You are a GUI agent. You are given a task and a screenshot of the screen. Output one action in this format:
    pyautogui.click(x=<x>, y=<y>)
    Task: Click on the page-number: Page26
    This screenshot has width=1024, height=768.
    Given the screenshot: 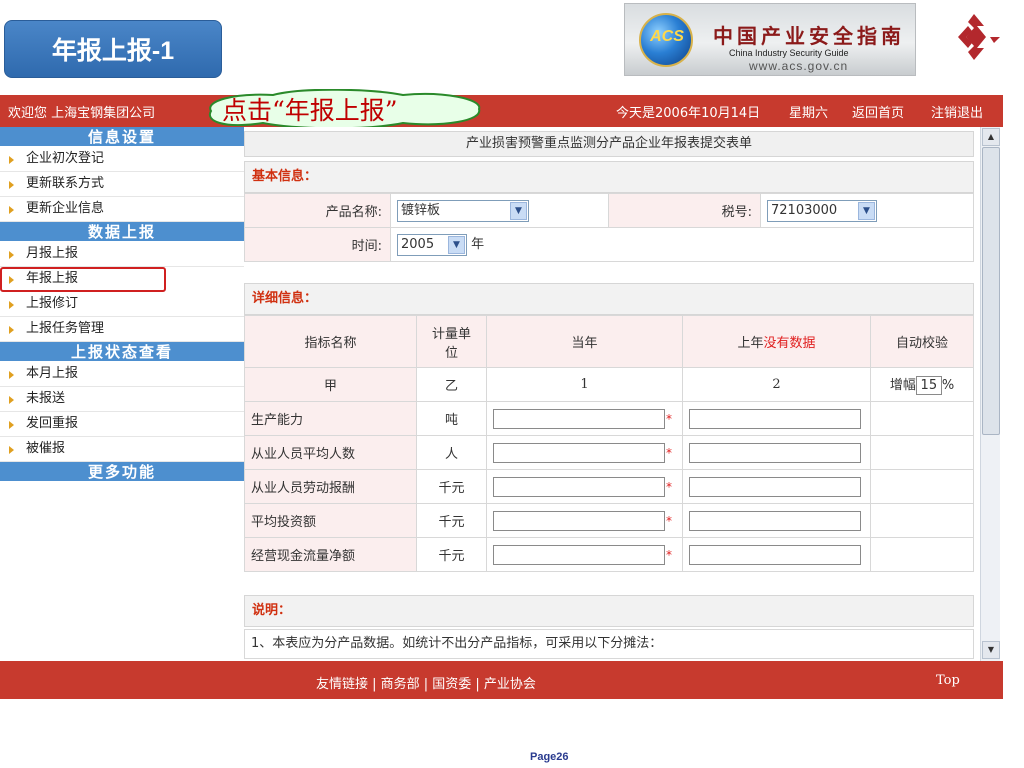 What is the action you would take?
    pyautogui.click(x=549, y=757)
    